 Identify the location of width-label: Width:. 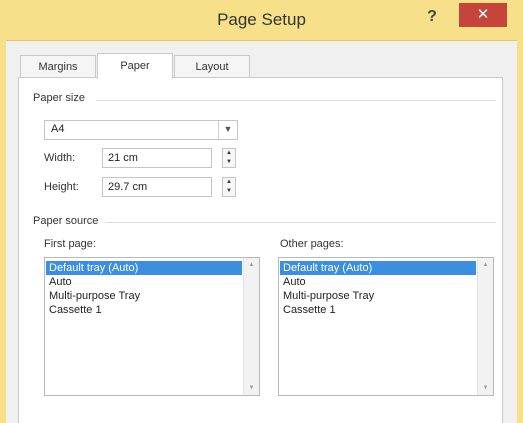
(60, 158).